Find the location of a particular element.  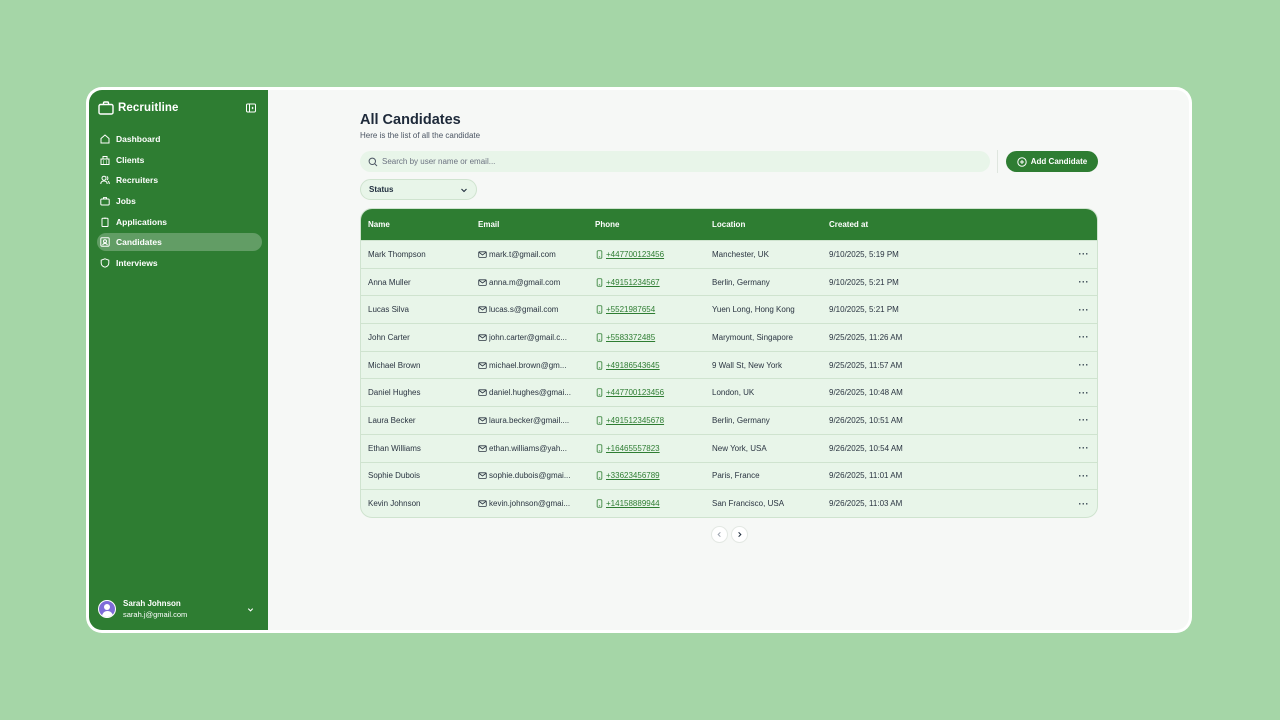

candidate-phone: +49186543645 is located at coordinates (652, 365).